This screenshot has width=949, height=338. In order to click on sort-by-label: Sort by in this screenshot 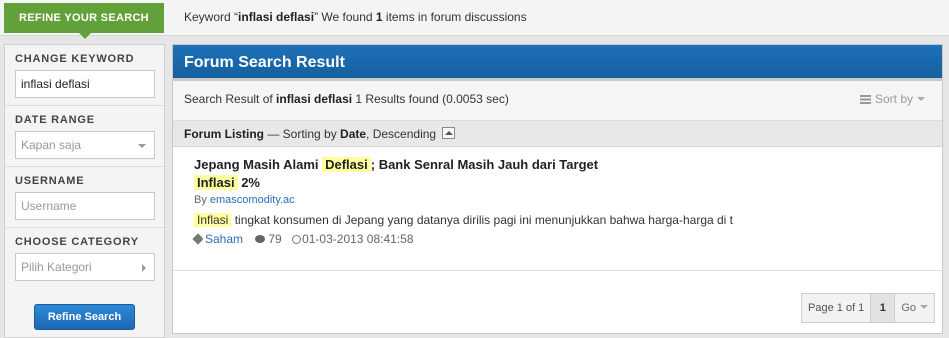, I will do `click(893, 99)`.